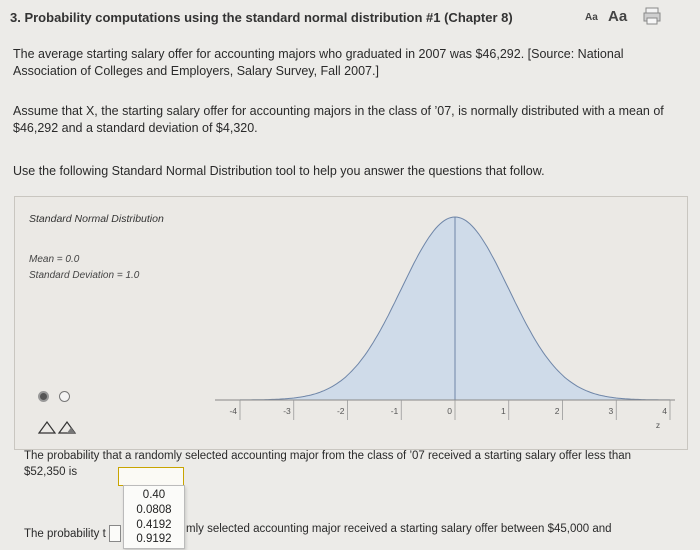 The height and width of the screenshot is (550, 700). I want to click on tick-label: -4, so click(233, 411).